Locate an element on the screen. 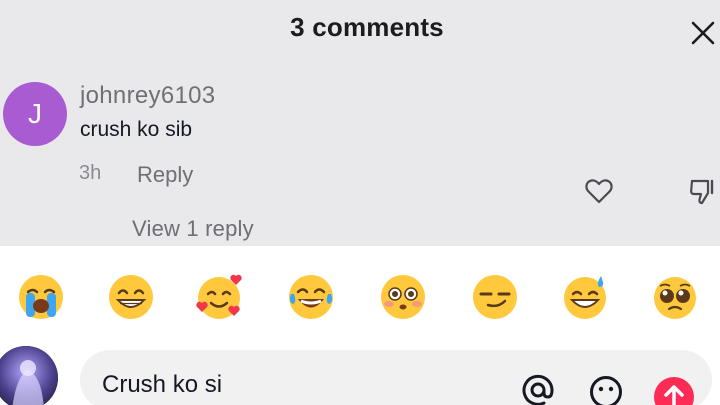  comment-text: crush ko sib is located at coordinates (136, 129).